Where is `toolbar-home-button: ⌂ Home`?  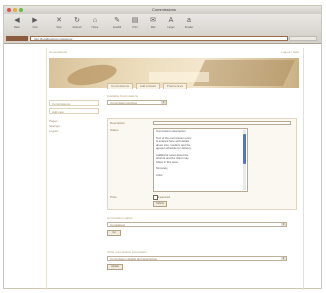 toolbar-home-button: ⌂ Home is located at coordinates (95, 25).